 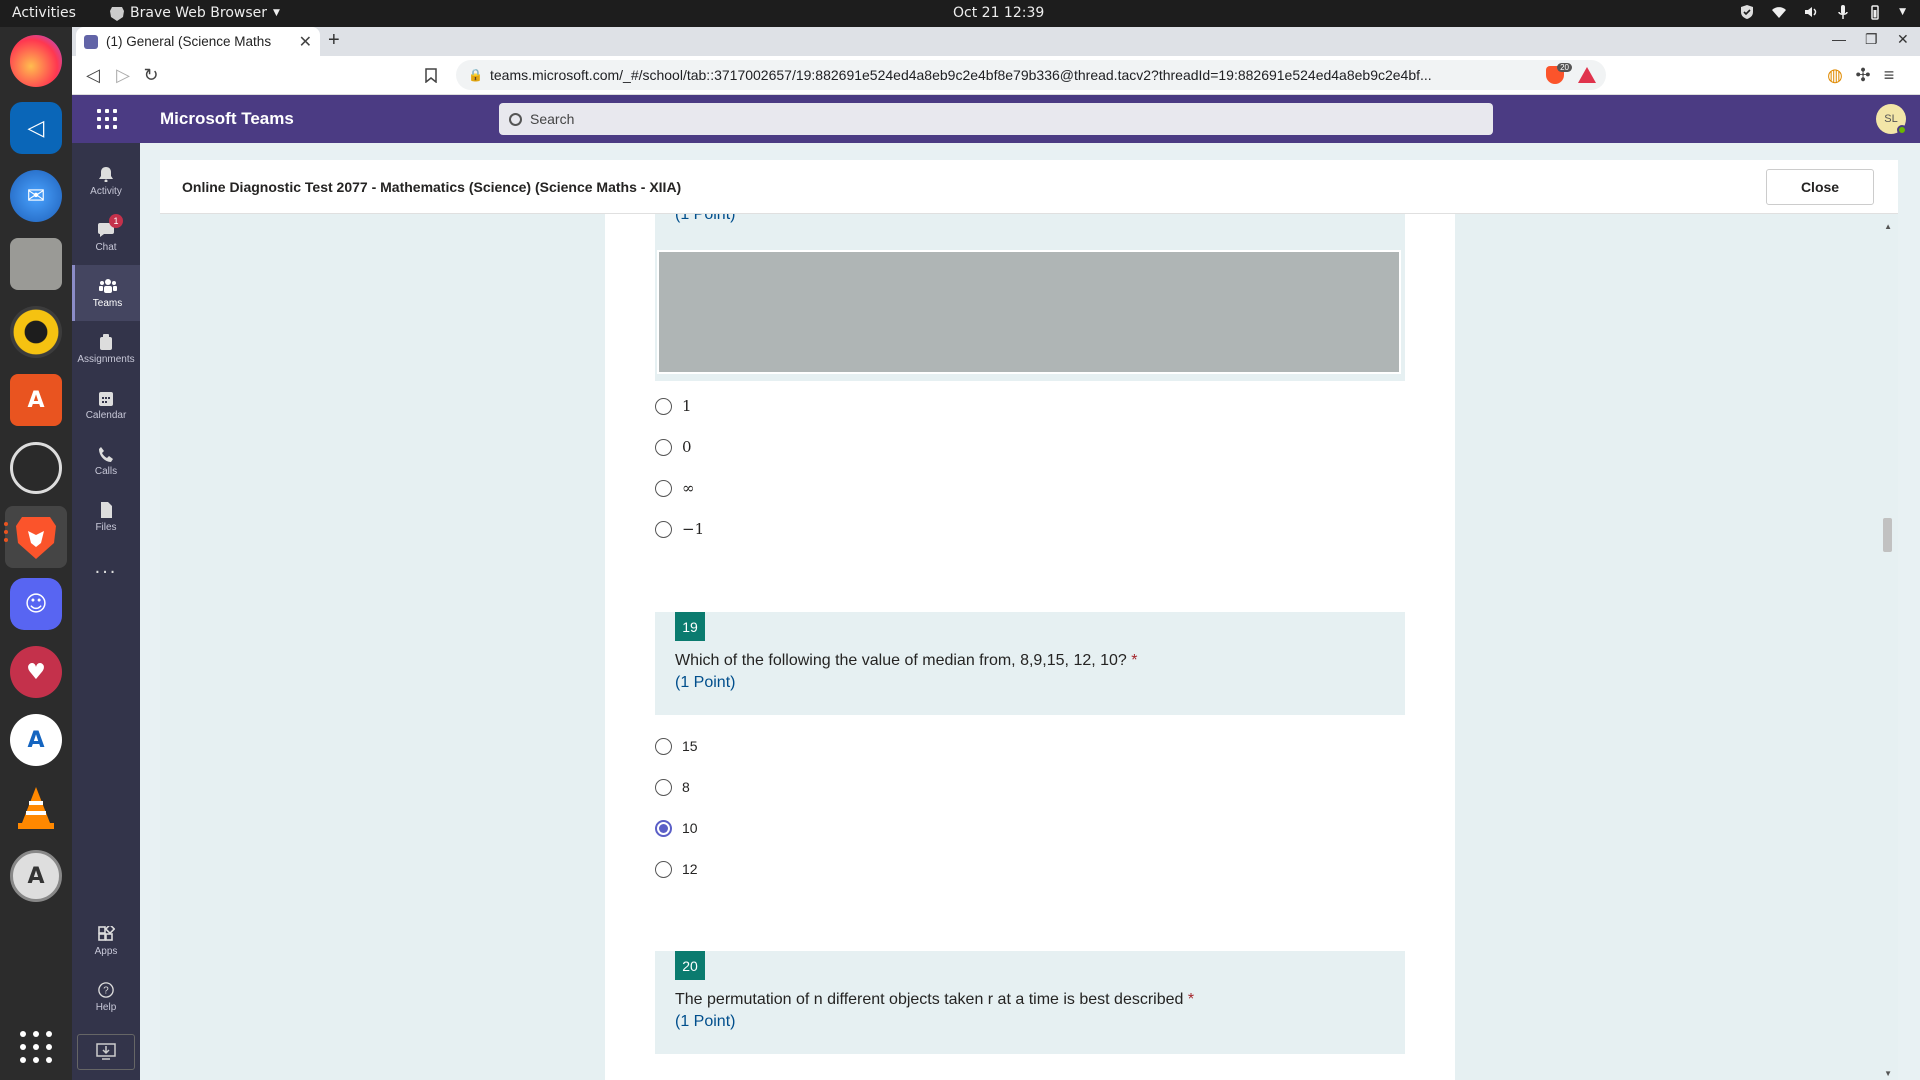 What do you see at coordinates (675, 488) in the screenshot?
I see `answer-option: ∞` at bounding box center [675, 488].